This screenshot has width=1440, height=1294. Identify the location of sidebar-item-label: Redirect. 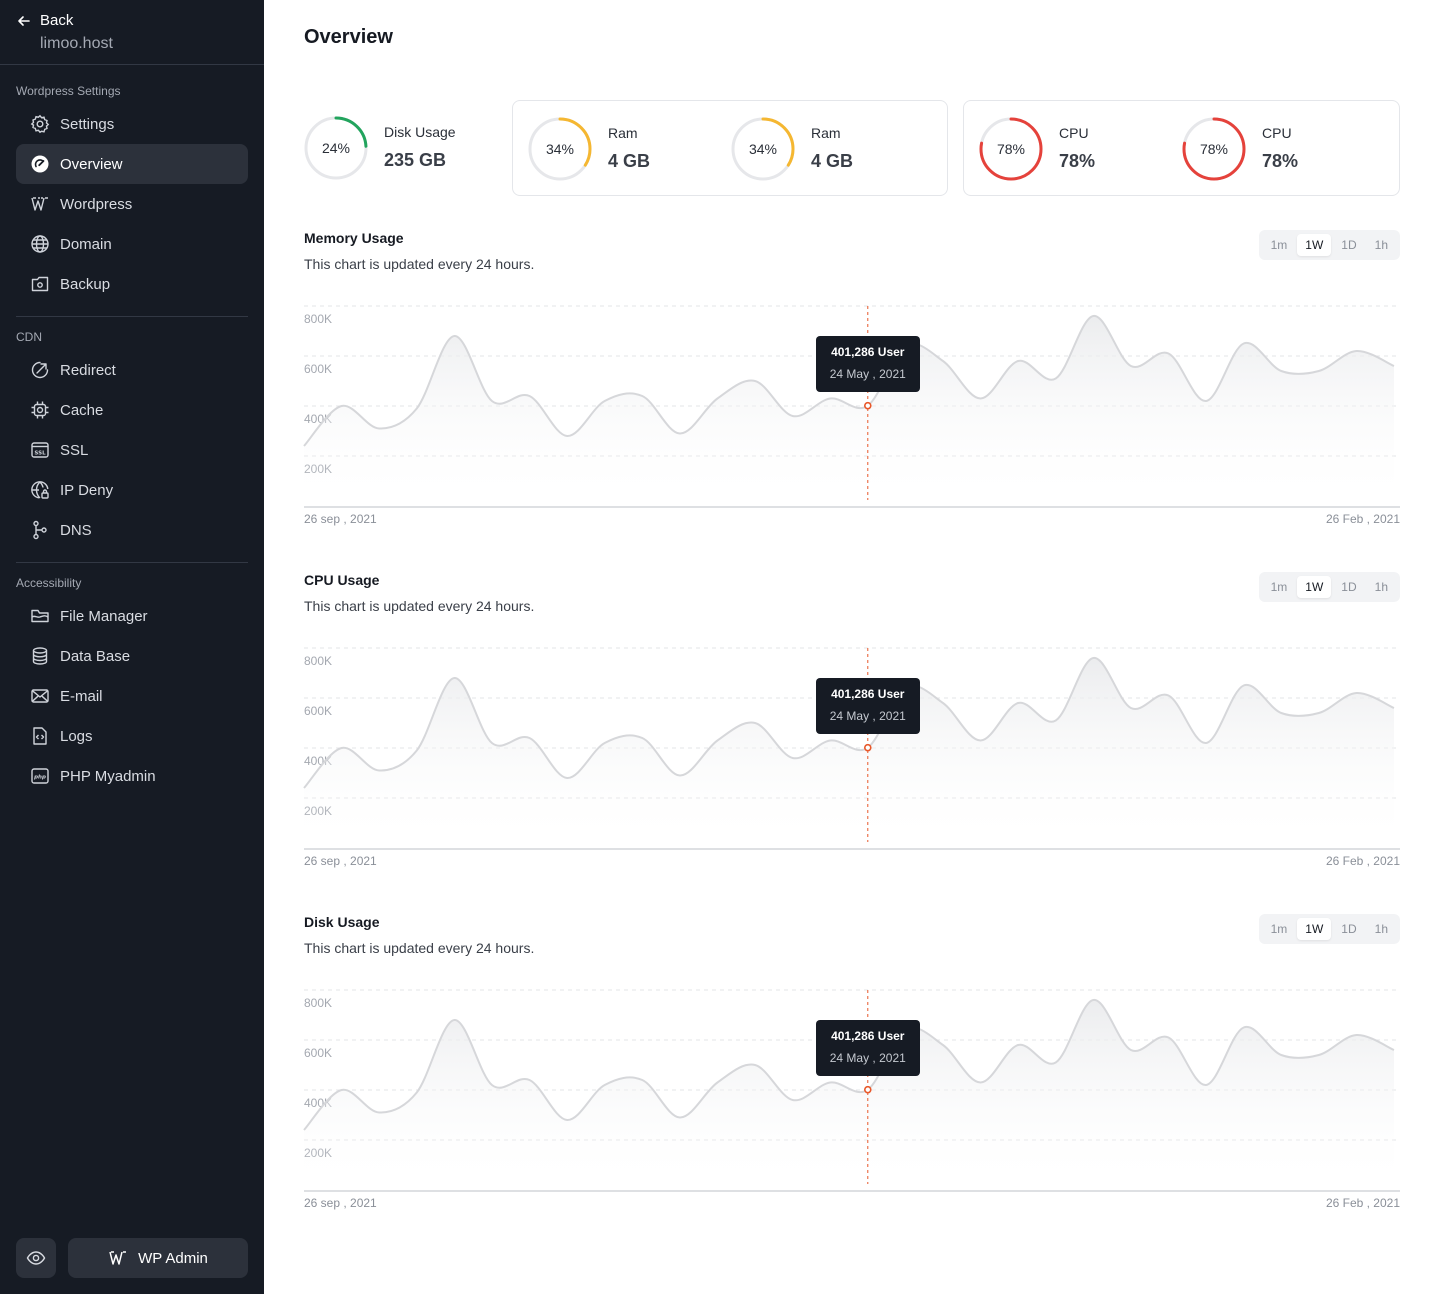
(88, 370).